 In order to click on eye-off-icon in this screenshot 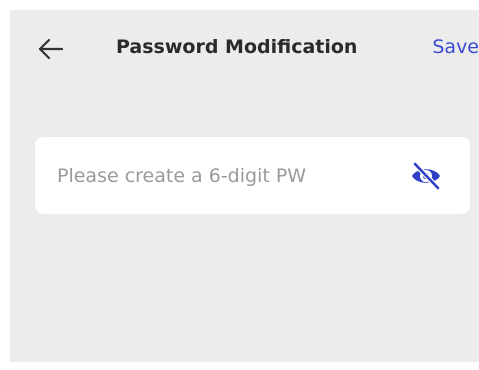, I will do `click(426, 176)`.